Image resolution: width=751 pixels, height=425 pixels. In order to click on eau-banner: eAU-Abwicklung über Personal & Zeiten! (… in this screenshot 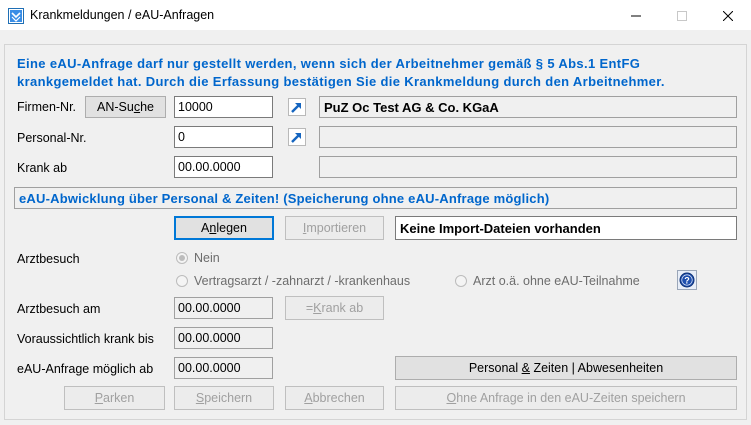, I will do `click(375, 198)`.